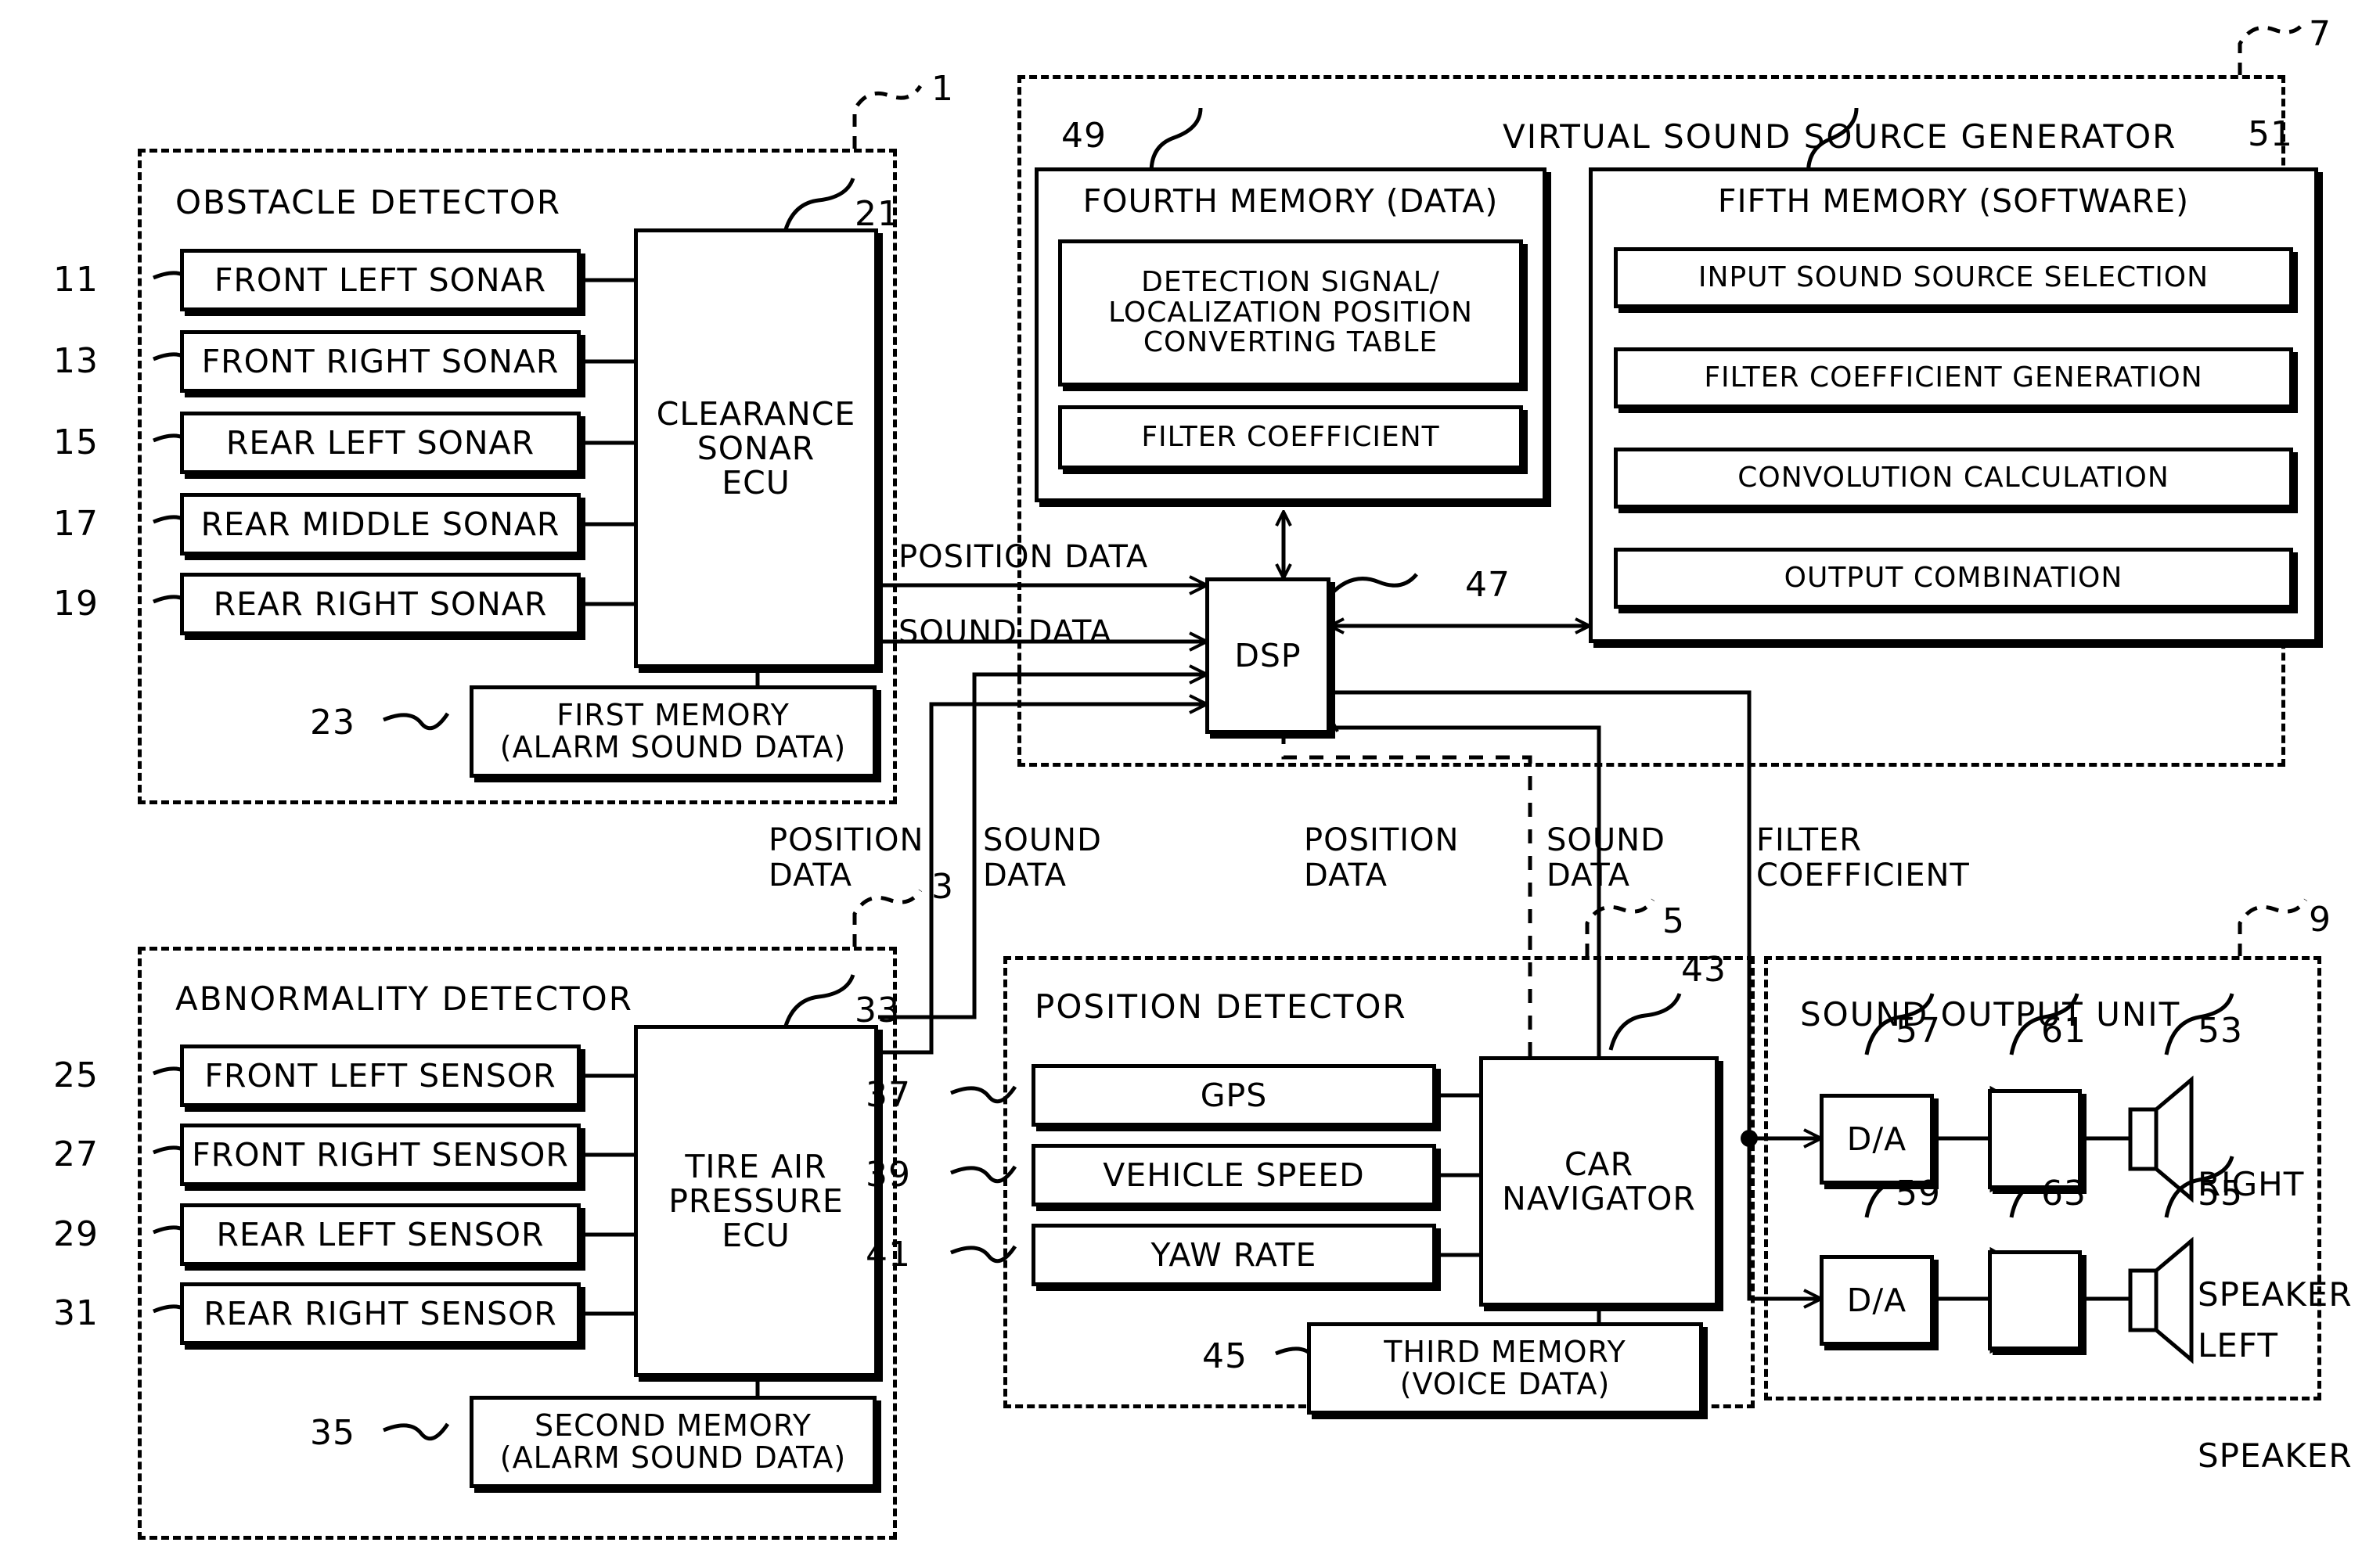 This screenshot has width=2380, height=1564. Describe the element at coordinates (673, 1425) in the screenshot. I see `second-memory-line1: SECOND MEMORY` at that location.